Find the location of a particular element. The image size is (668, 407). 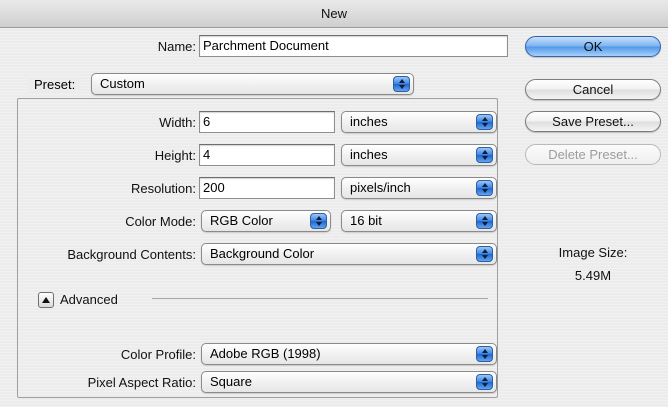

advanced-label: Advanced is located at coordinates (89, 299).